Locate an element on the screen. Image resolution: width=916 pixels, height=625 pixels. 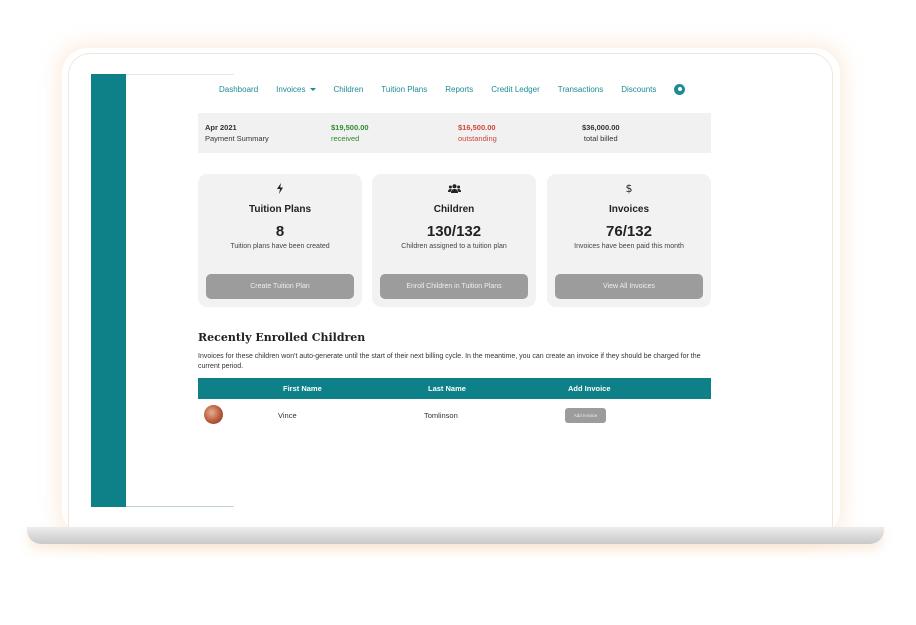
summary-period: Apr 2021 Payment Summary is located at coordinates (237, 133).